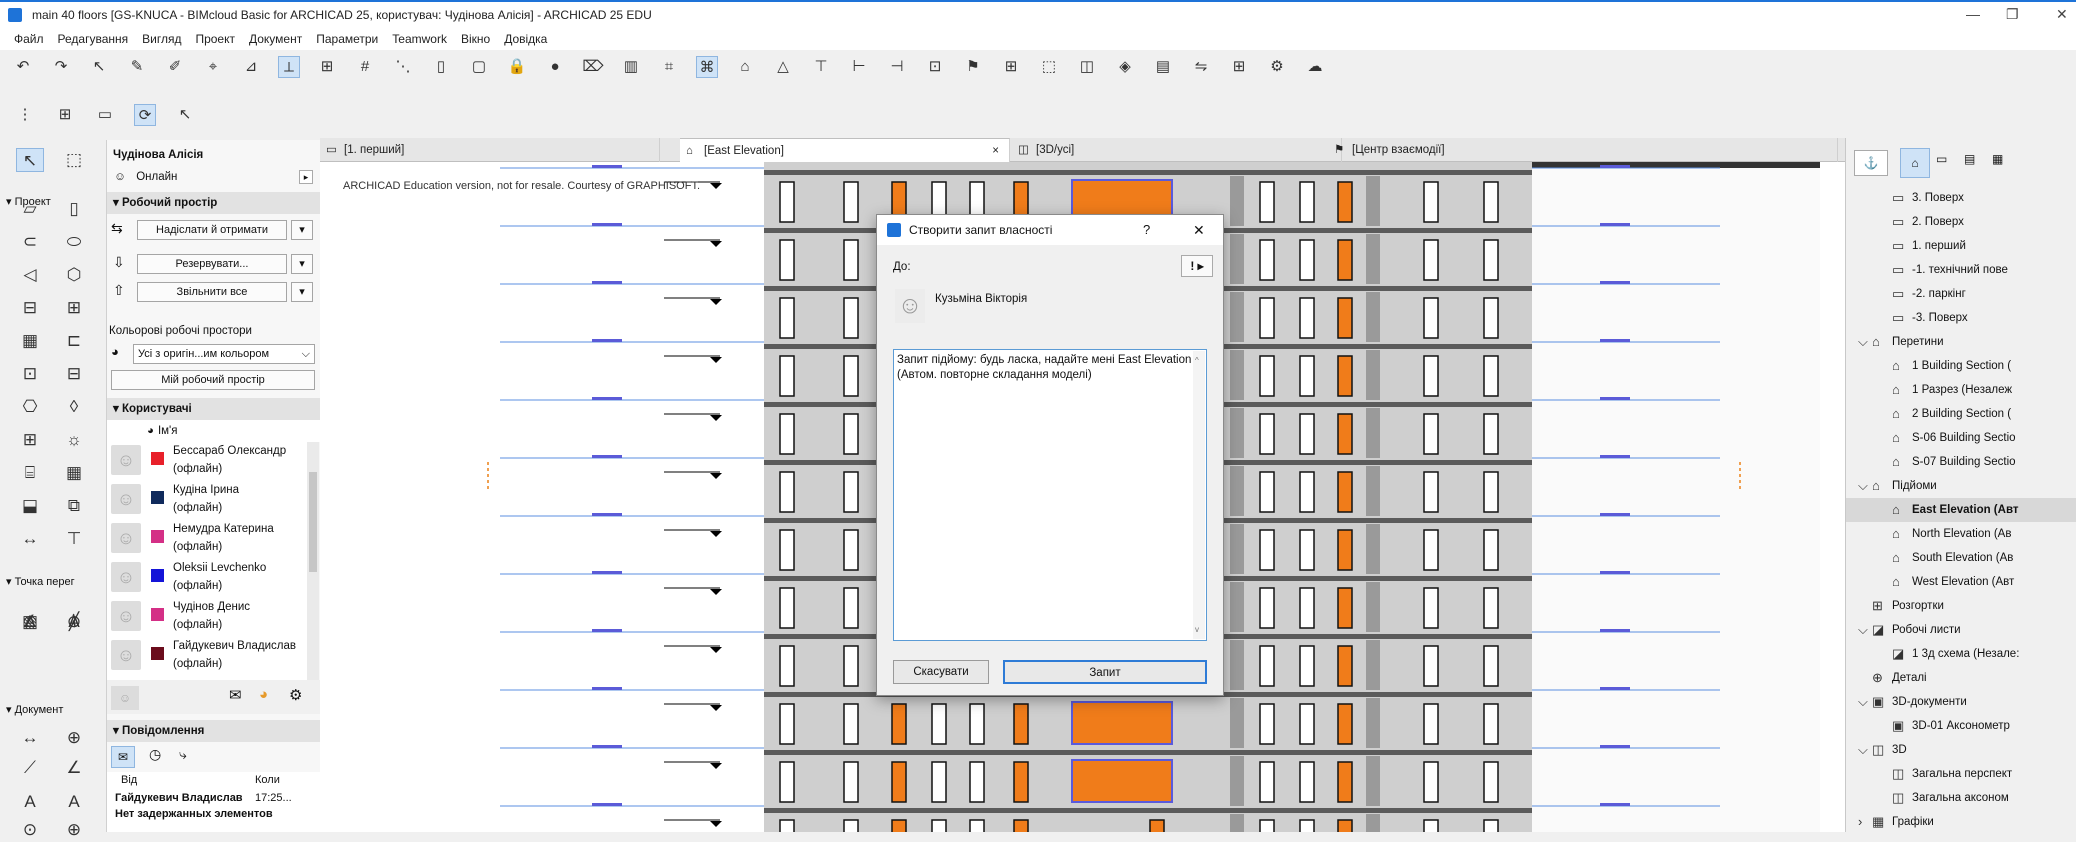 This screenshot has height=842, width=2076. Describe the element at coordinates (263, 694) in the screenshot. I see `color-icon: ◕` at that location.